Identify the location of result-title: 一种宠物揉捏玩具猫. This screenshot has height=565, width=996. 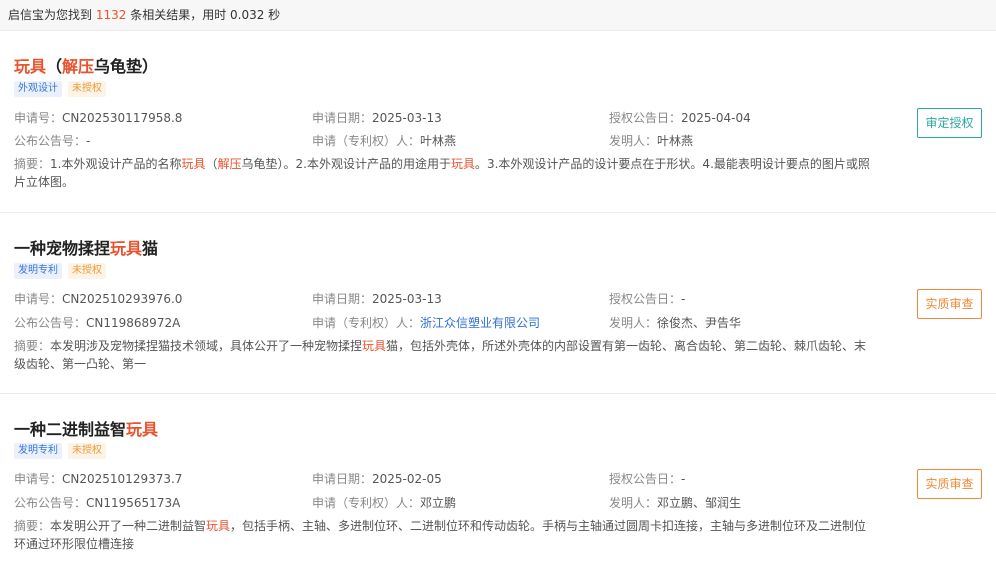
(86, 247).